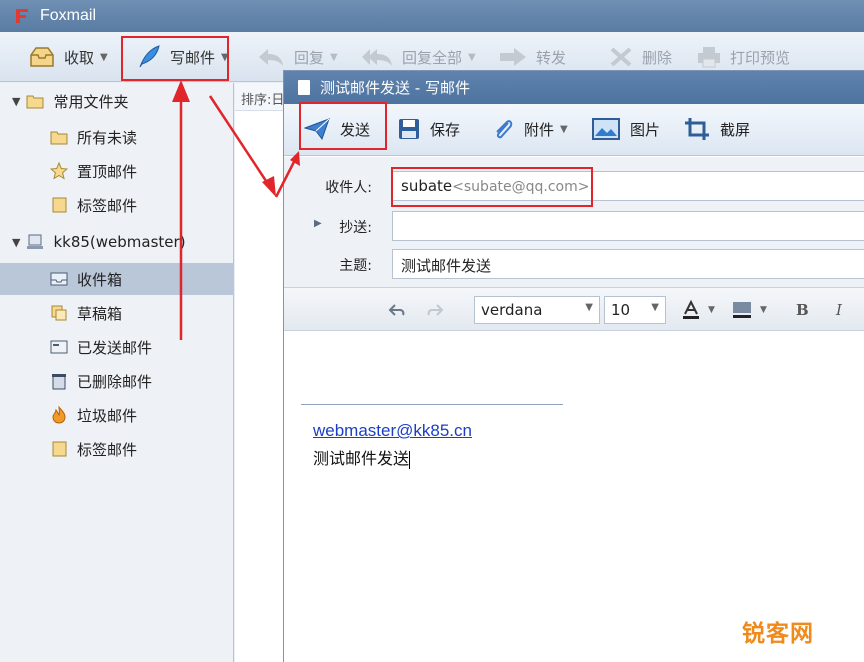 This screenshot has height=662, width=864. I want to click on italic-button: I, so click(839, 310).